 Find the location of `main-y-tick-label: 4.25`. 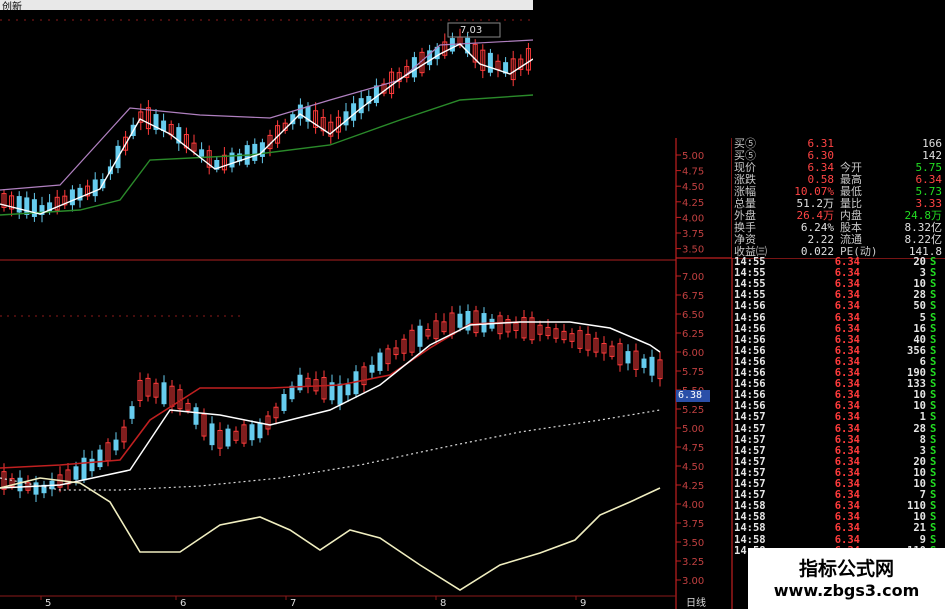

main-y-tick-label: 4.25 is located at coordinates (693, 486).